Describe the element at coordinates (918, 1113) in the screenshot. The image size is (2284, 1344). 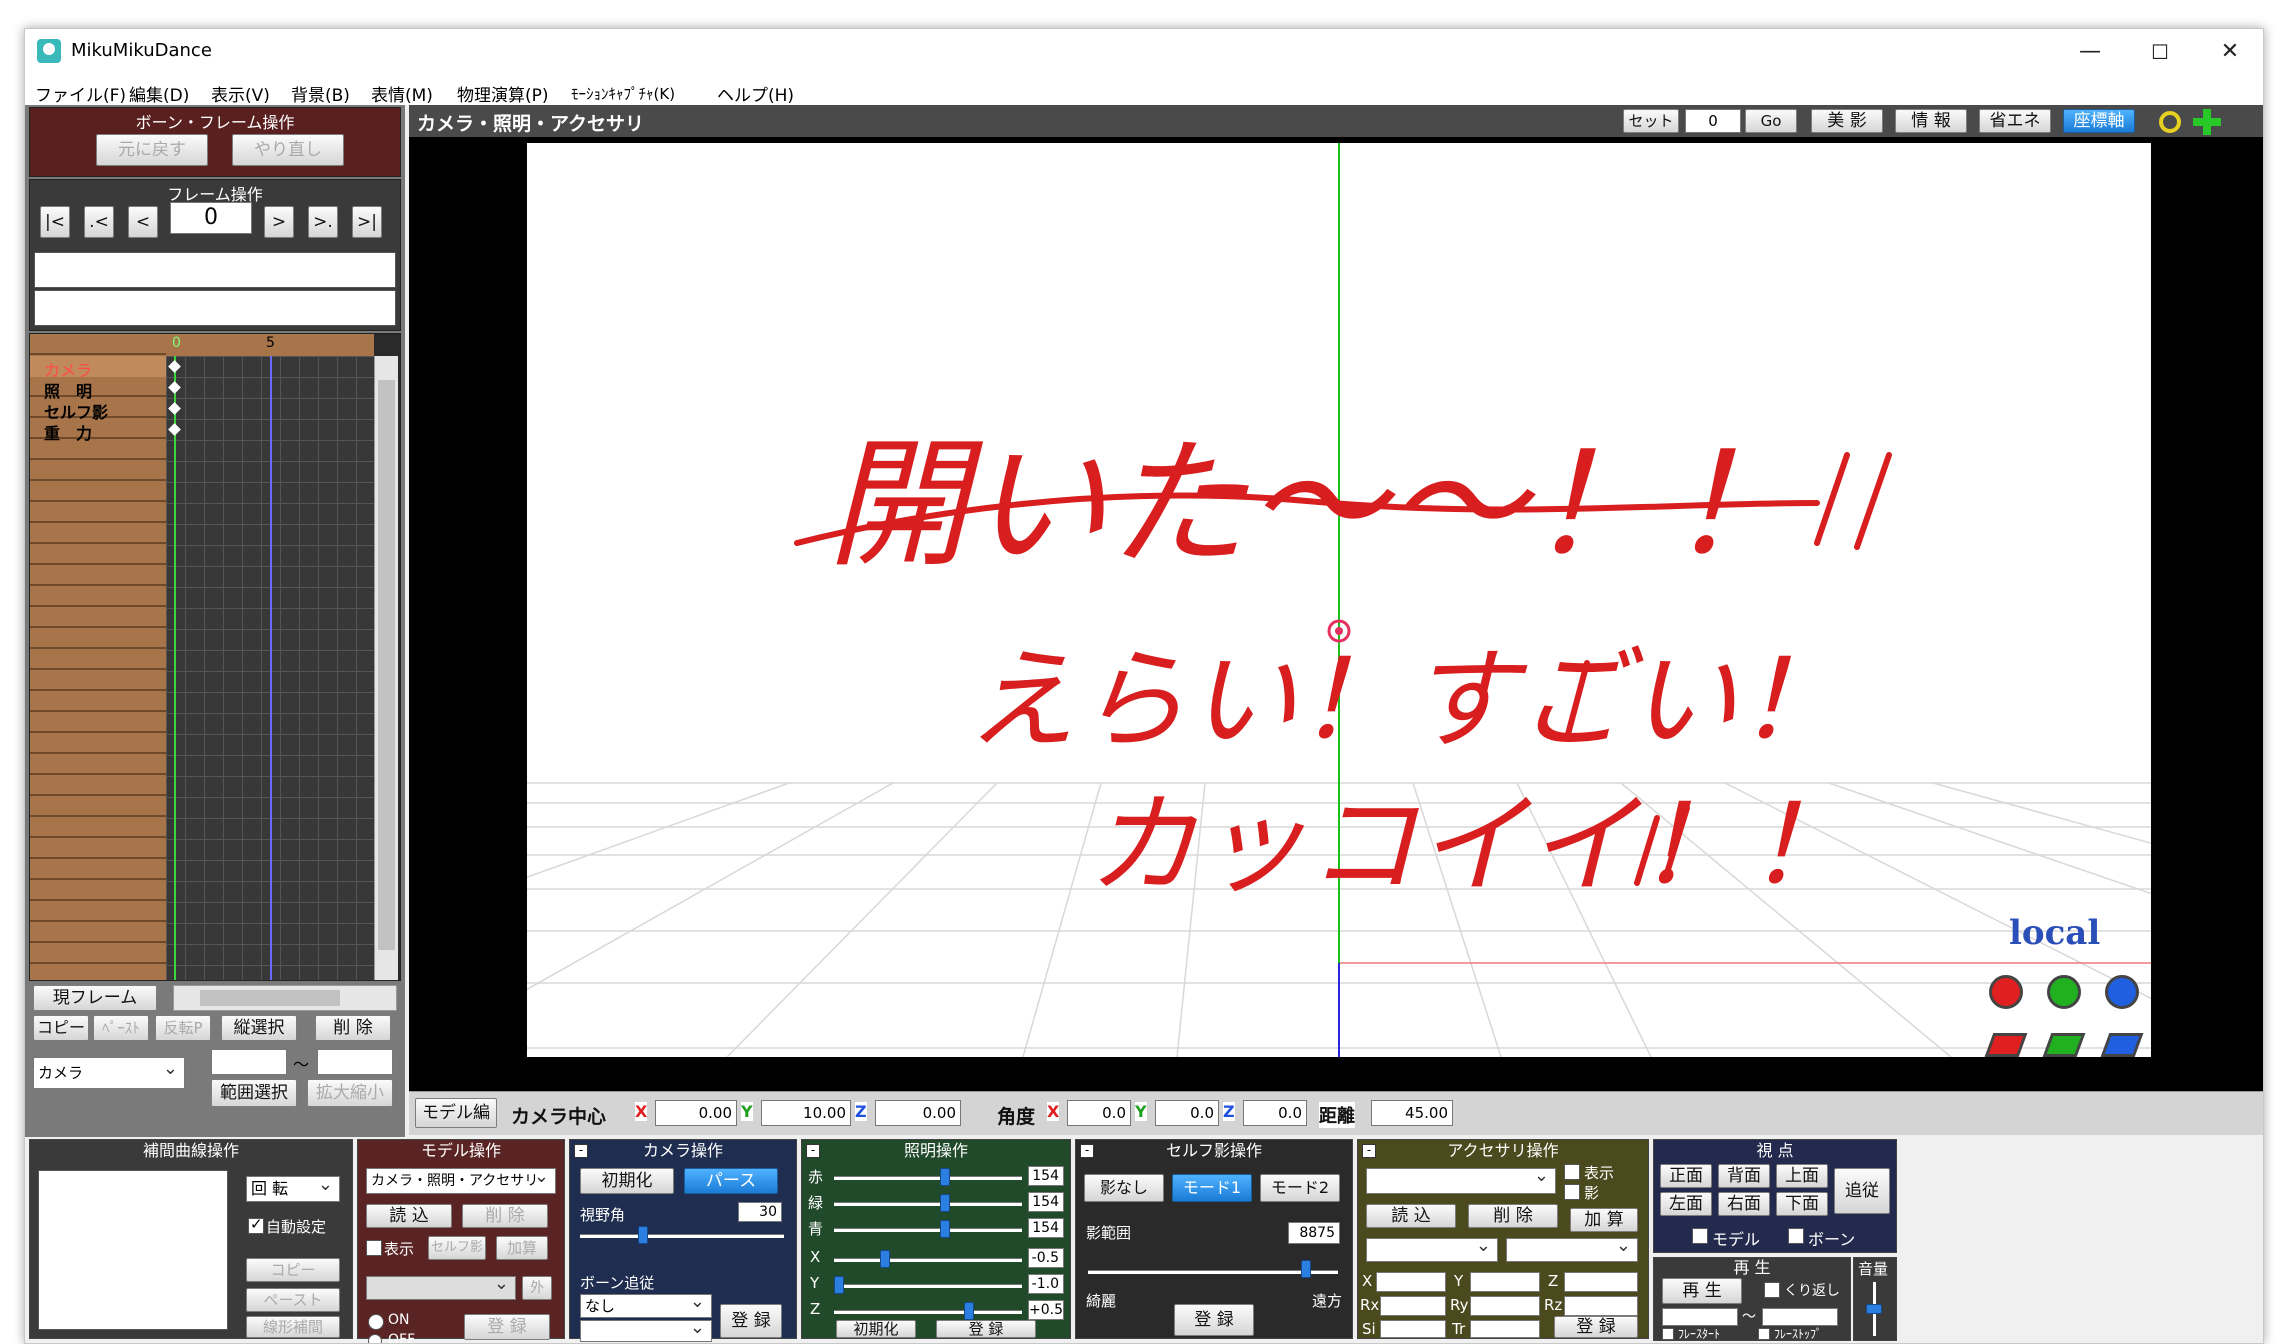
I see `center-z-input: 0.00` at that location.